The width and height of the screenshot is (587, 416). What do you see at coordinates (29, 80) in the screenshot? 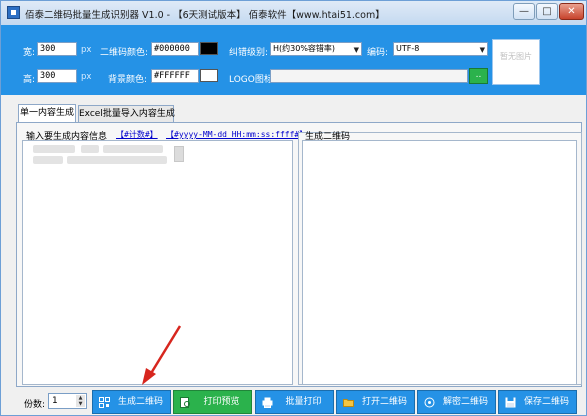
I see `height-label: 高:` at bounding box center [29, 80].